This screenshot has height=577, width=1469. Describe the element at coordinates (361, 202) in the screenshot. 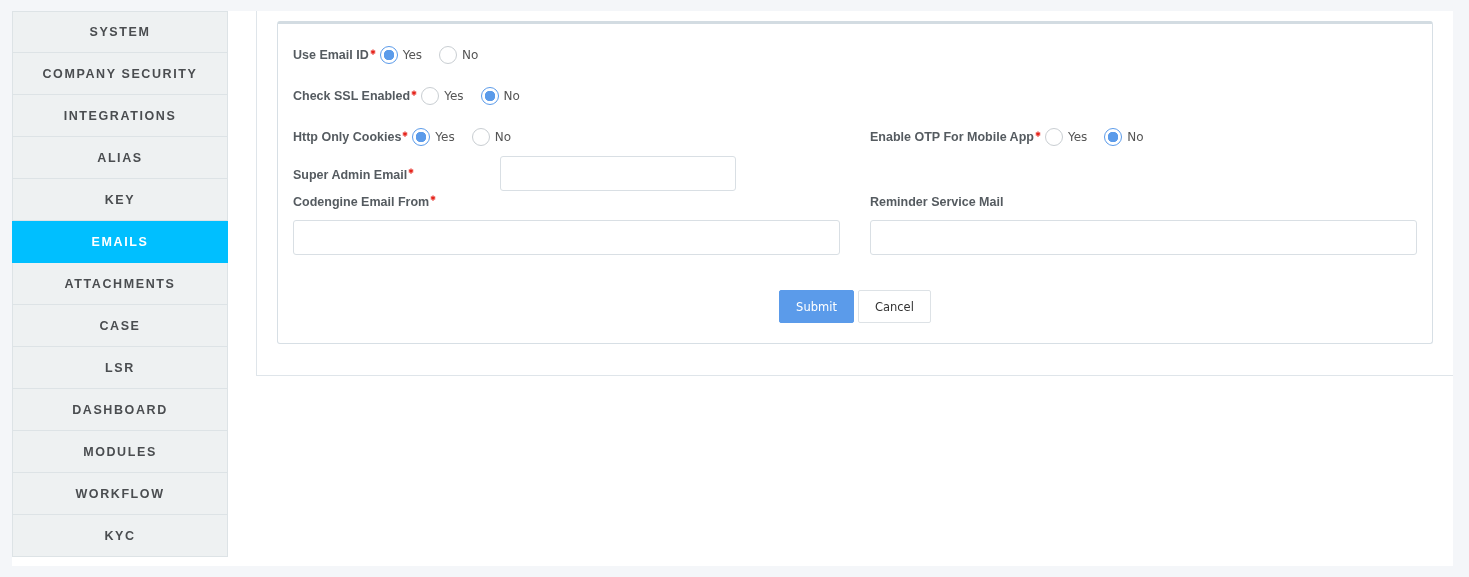

I see `field-label: Codengine Email From` at that location.